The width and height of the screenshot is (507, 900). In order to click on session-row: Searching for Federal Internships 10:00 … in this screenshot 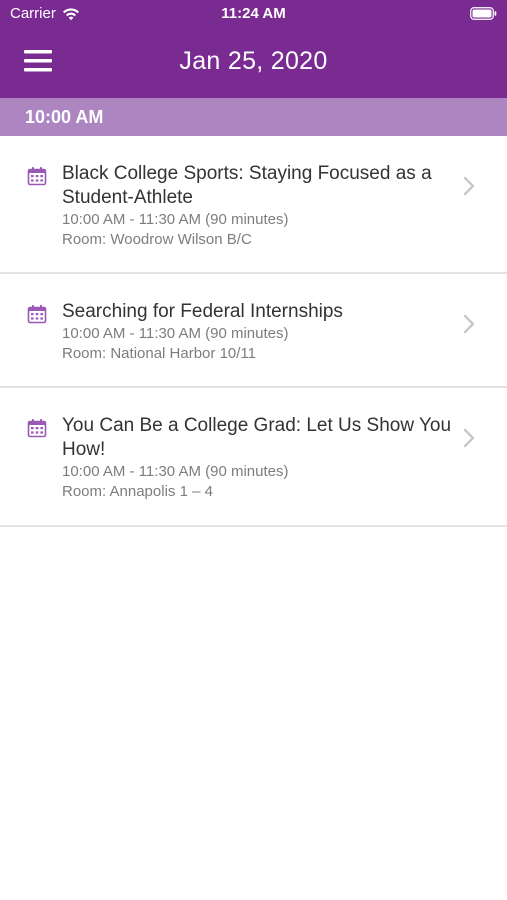, I will do `click(253, 331)`.